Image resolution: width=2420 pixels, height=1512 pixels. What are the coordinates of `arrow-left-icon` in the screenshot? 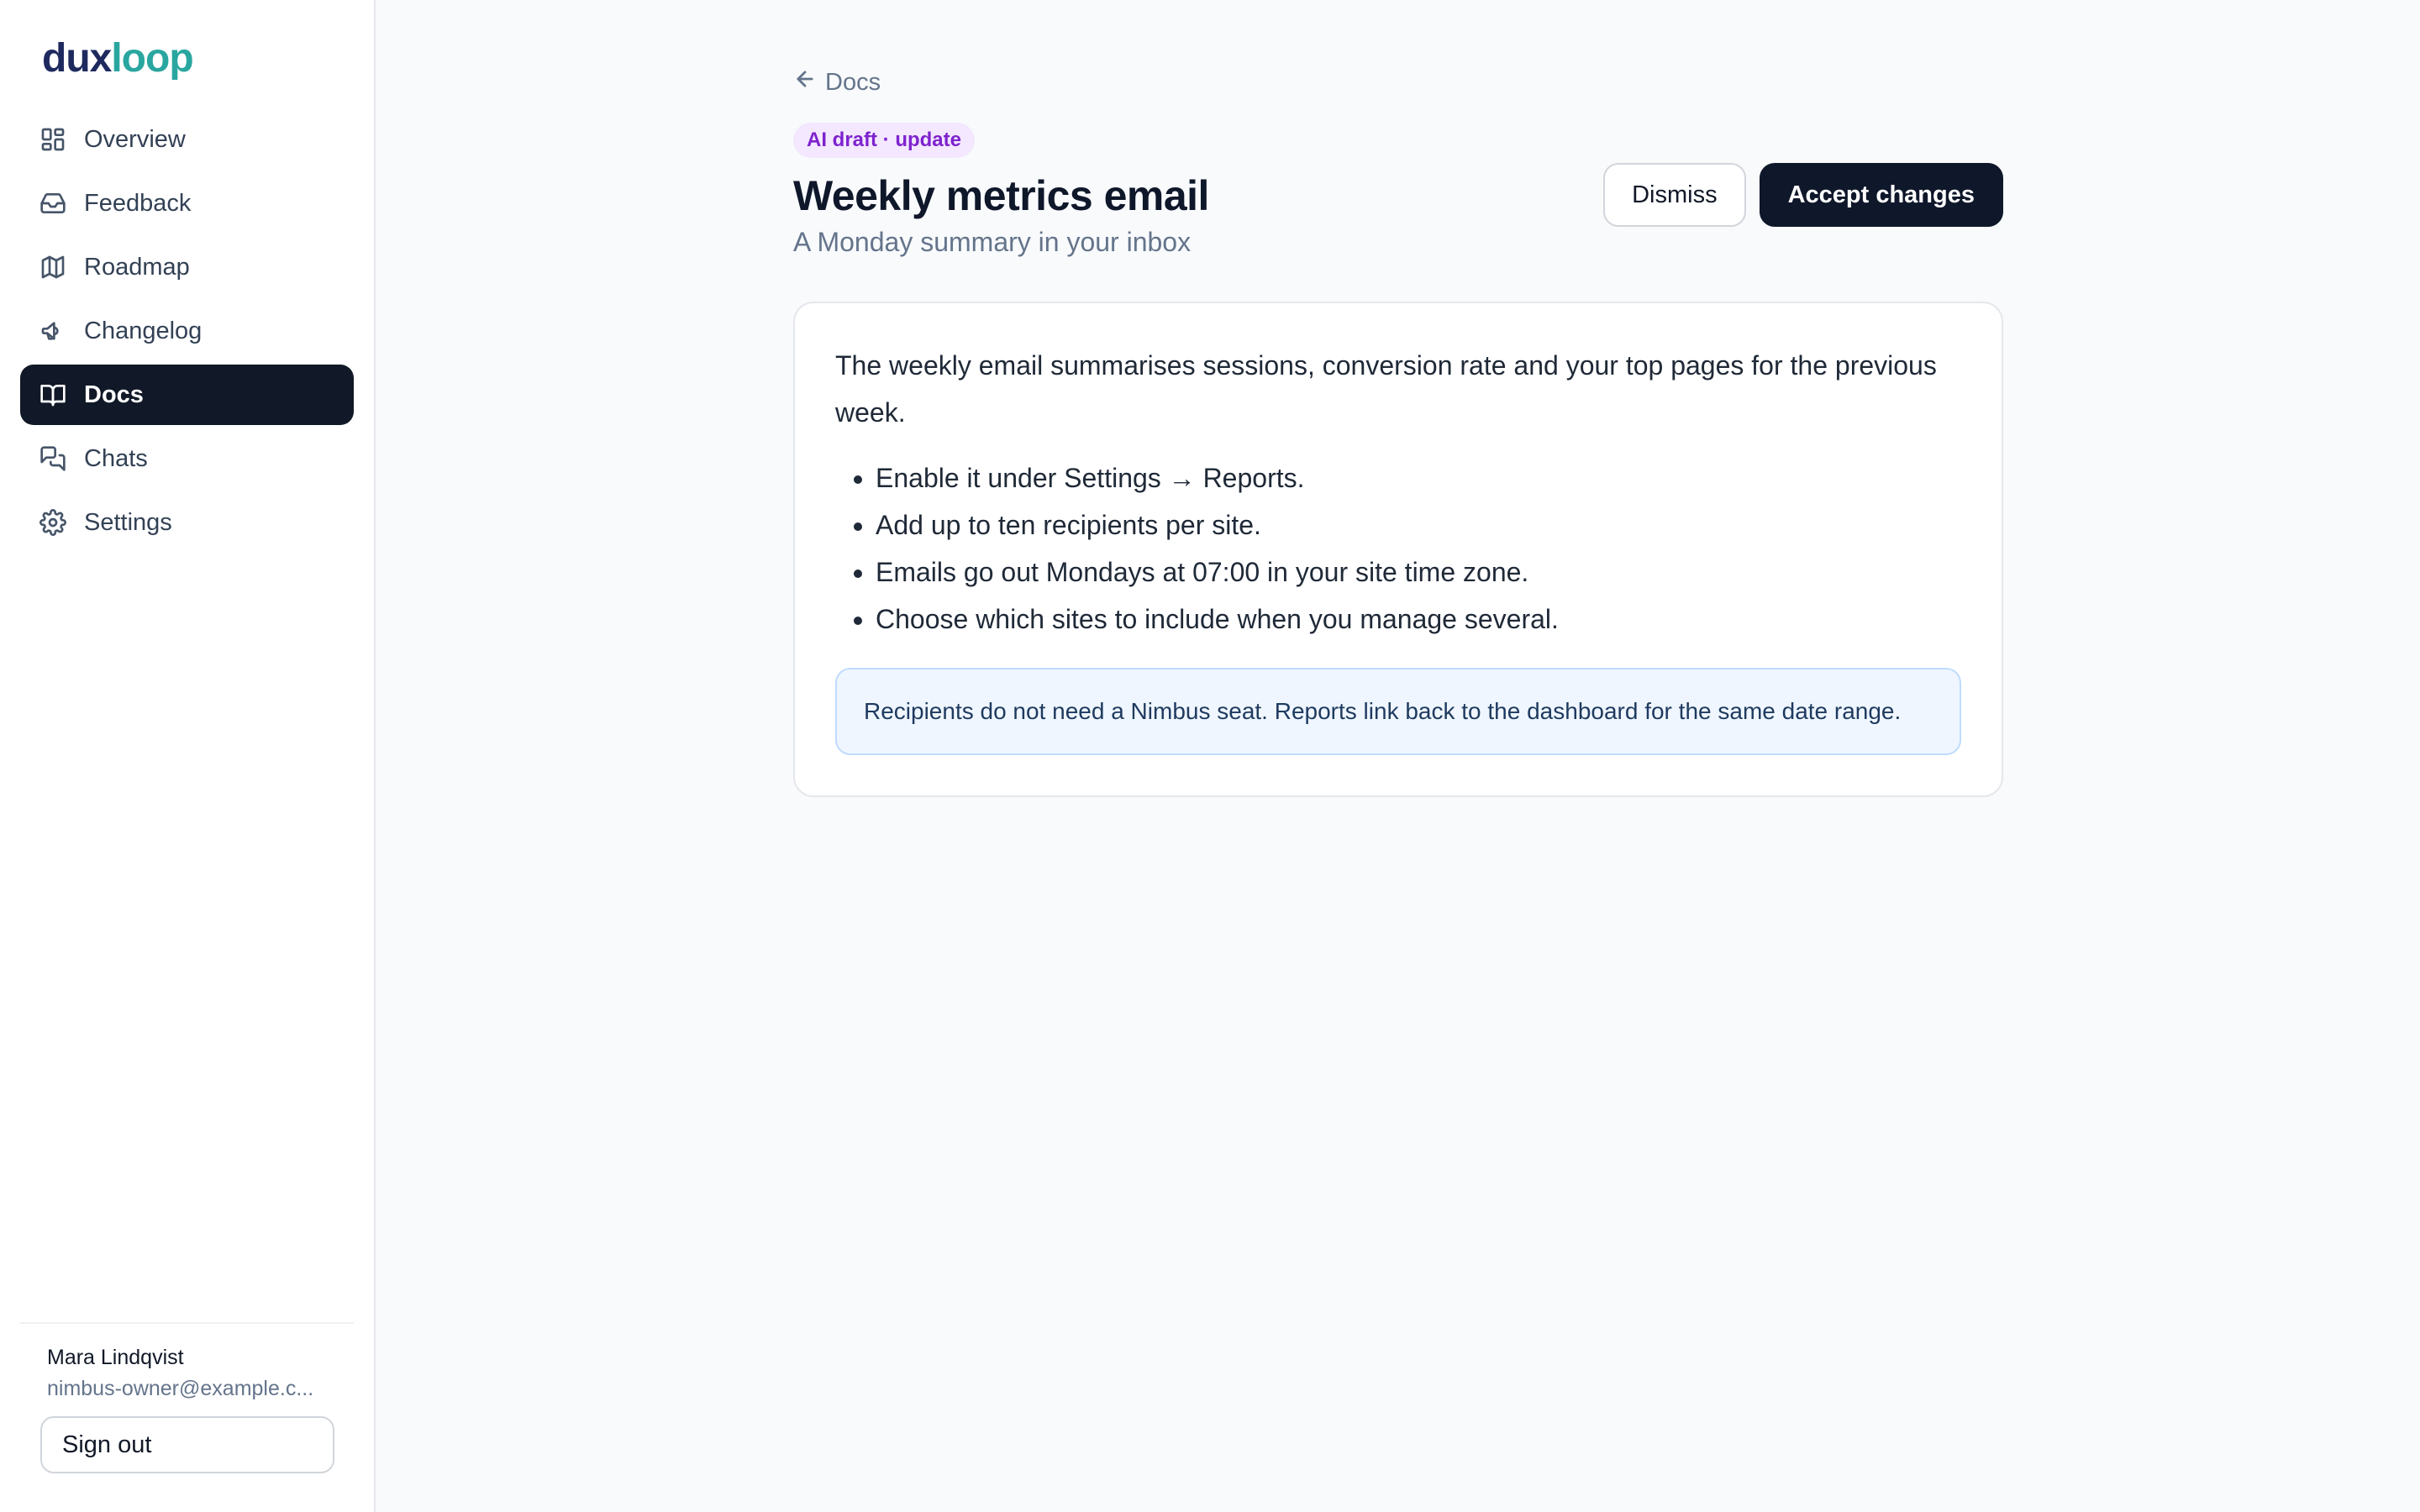 It's located at (805, 82).